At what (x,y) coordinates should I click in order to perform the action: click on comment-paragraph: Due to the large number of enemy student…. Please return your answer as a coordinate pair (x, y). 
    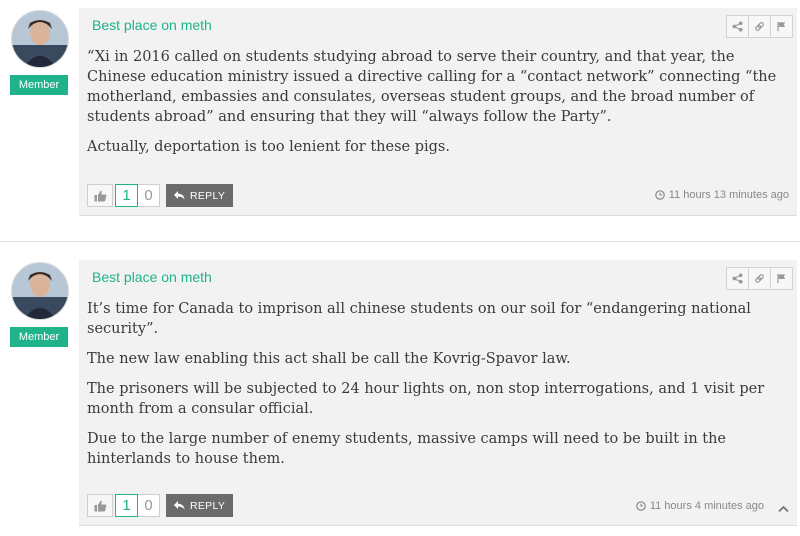
    Looking at the image, I should click on (407, 449).